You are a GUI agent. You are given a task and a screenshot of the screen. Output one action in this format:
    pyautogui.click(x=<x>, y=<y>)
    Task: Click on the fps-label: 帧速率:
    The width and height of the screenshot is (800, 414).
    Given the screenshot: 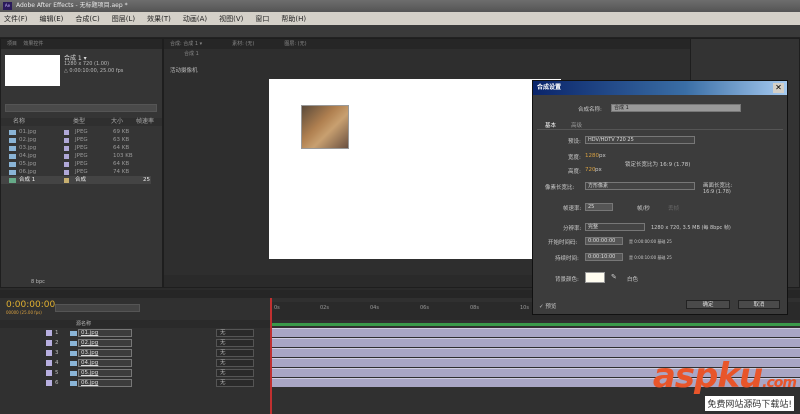 What is the action you would take?
    pyautogui.click(x=572, y=209)
    